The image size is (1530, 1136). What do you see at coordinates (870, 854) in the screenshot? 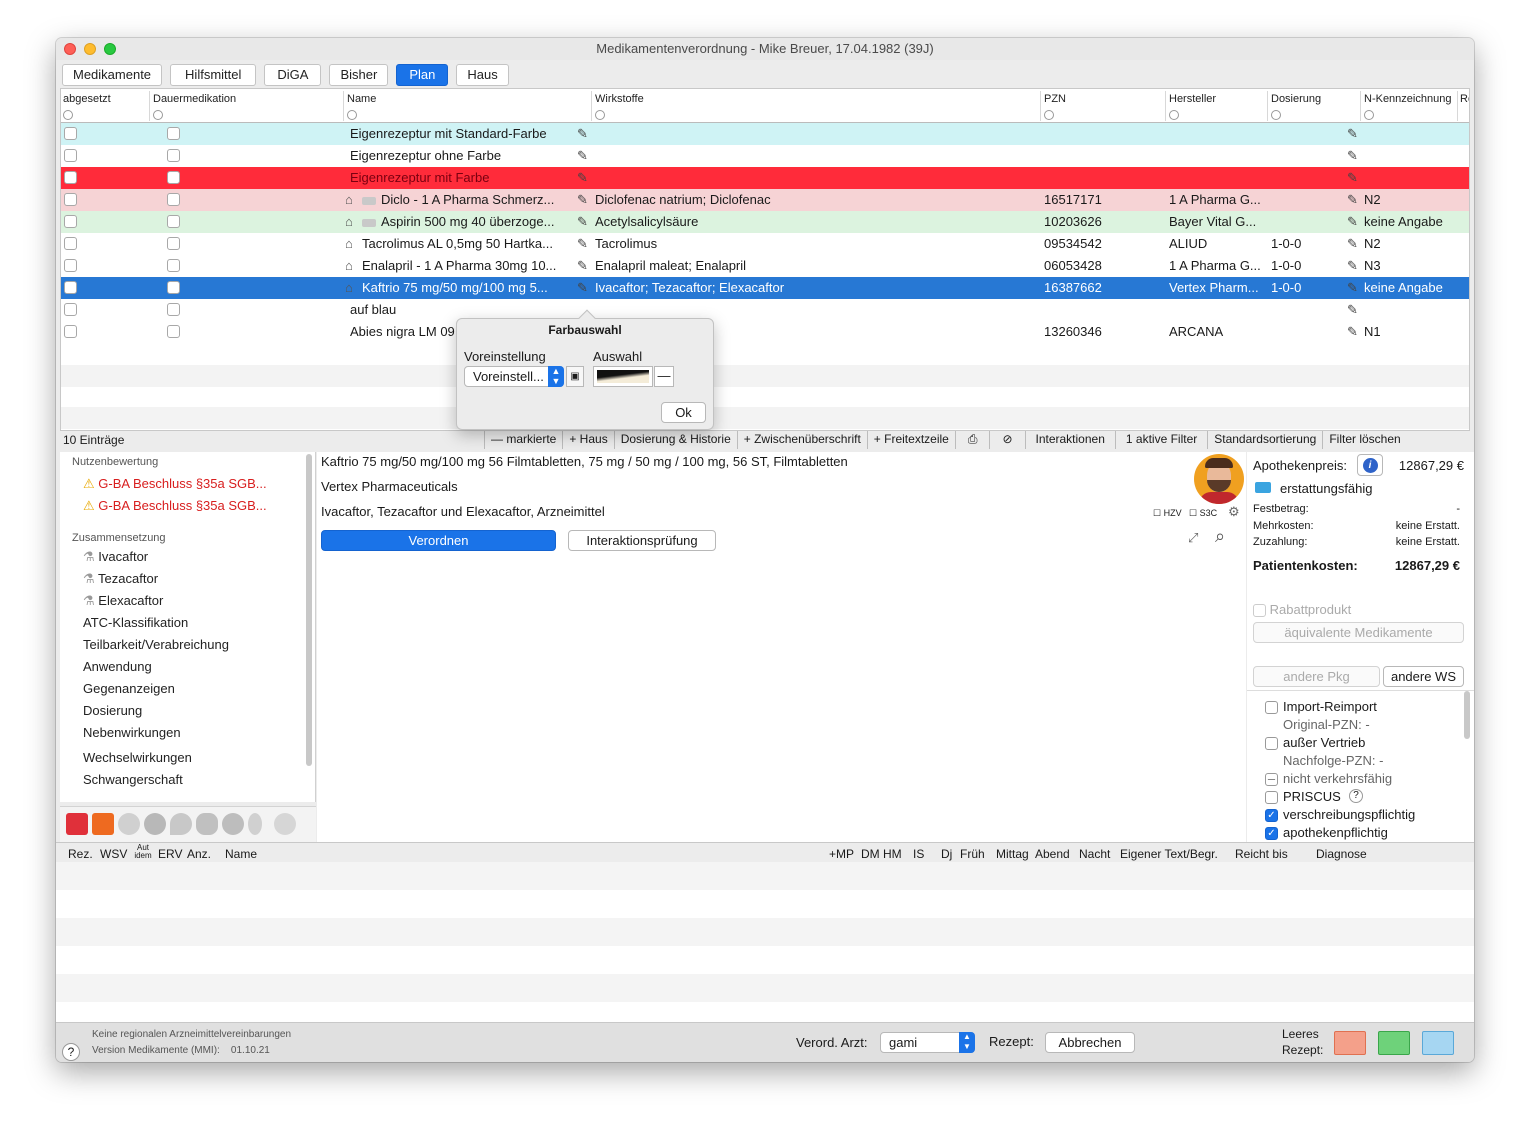
I see `col-dm: DM` at bounding box center [870, 854].